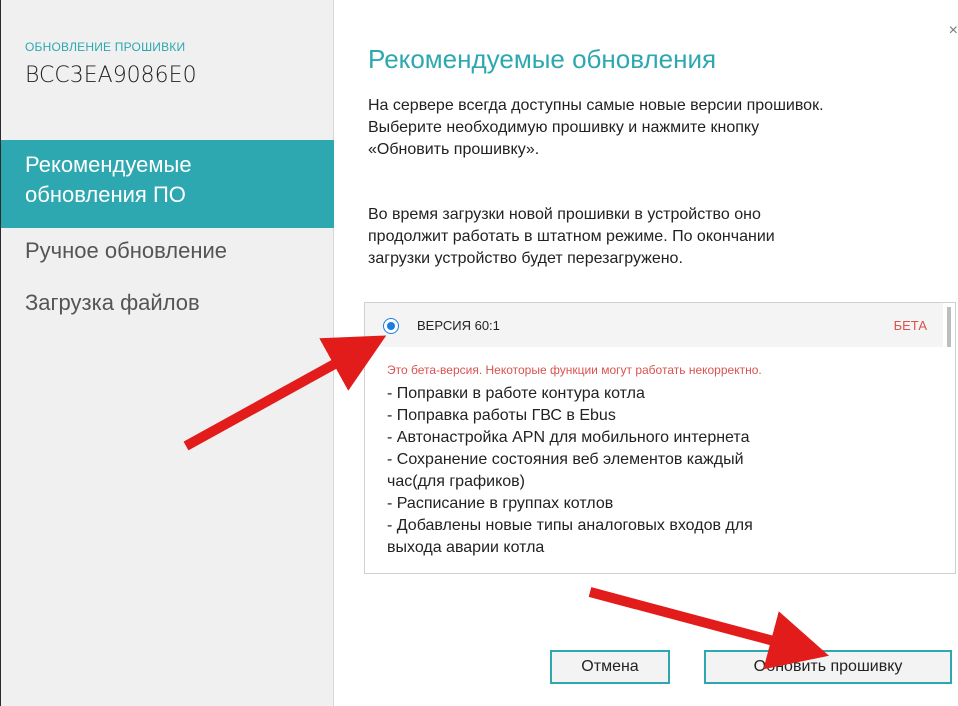  What do you see at coordinates (285, 393) in the screenshot?
I see `arrow-to-version` at bounding box center [285, 393].